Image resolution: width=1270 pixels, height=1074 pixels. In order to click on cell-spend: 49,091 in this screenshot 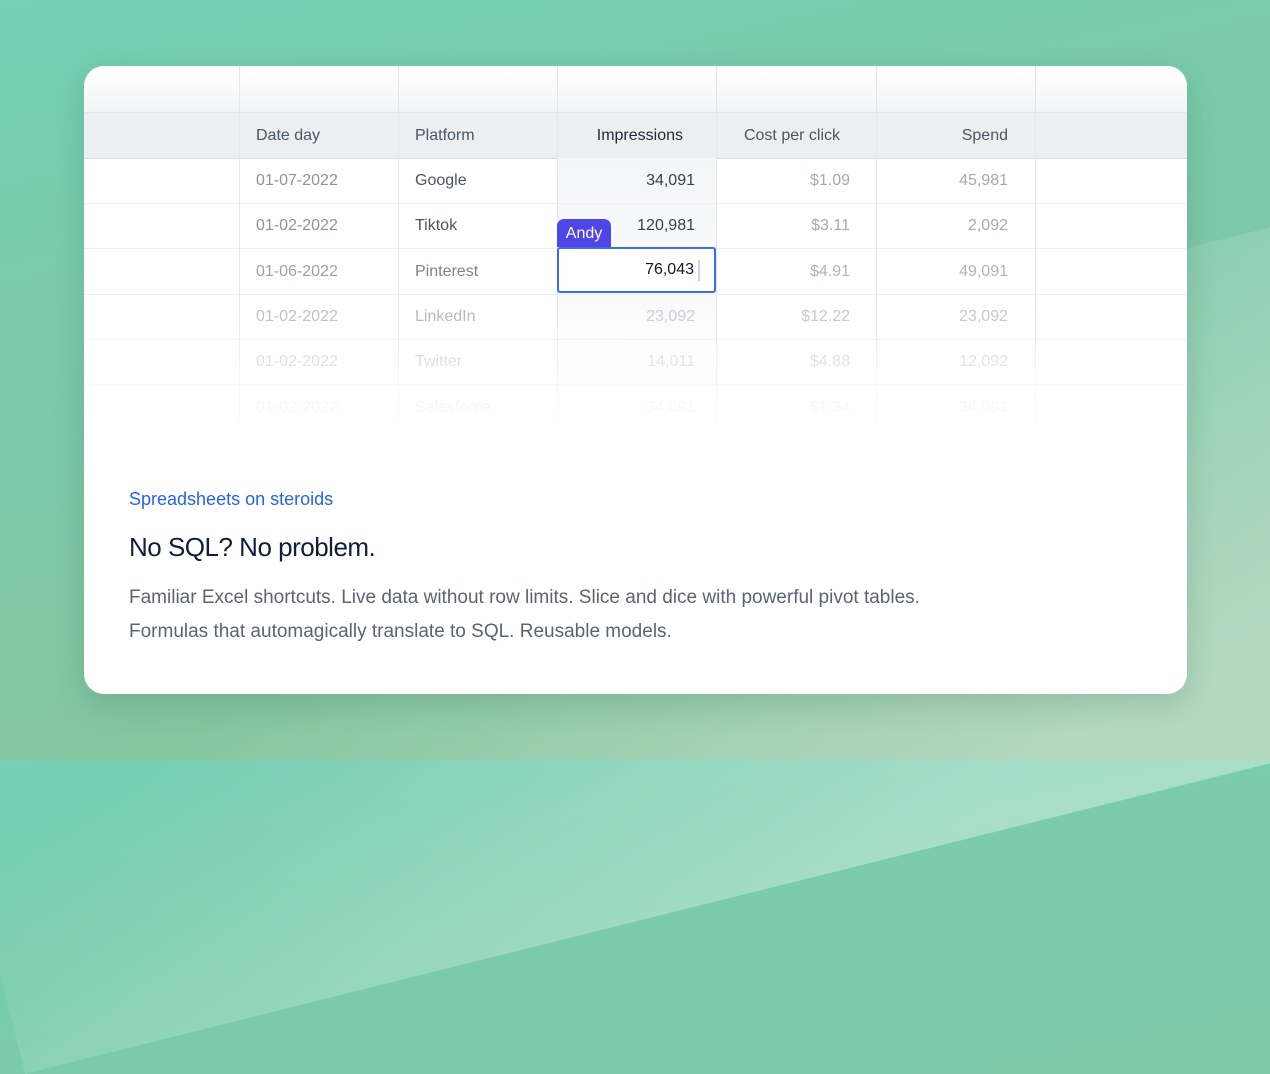, I will do `click(942, 271)`.